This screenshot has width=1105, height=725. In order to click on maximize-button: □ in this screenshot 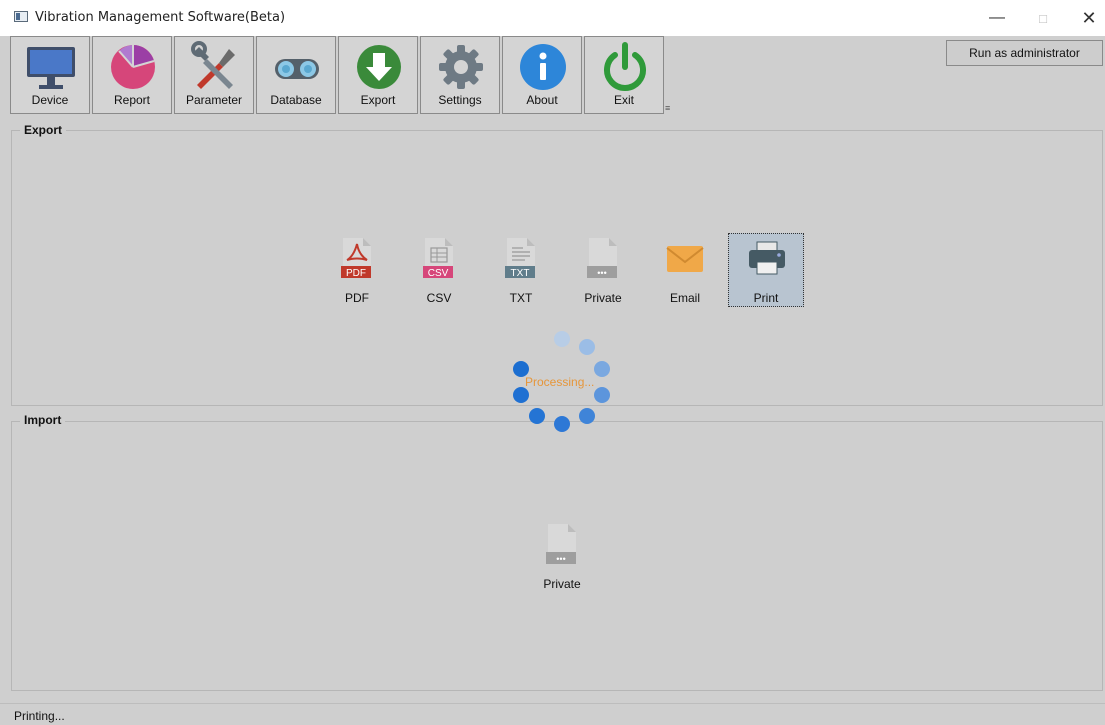, I will do `click(1043, 18)`.